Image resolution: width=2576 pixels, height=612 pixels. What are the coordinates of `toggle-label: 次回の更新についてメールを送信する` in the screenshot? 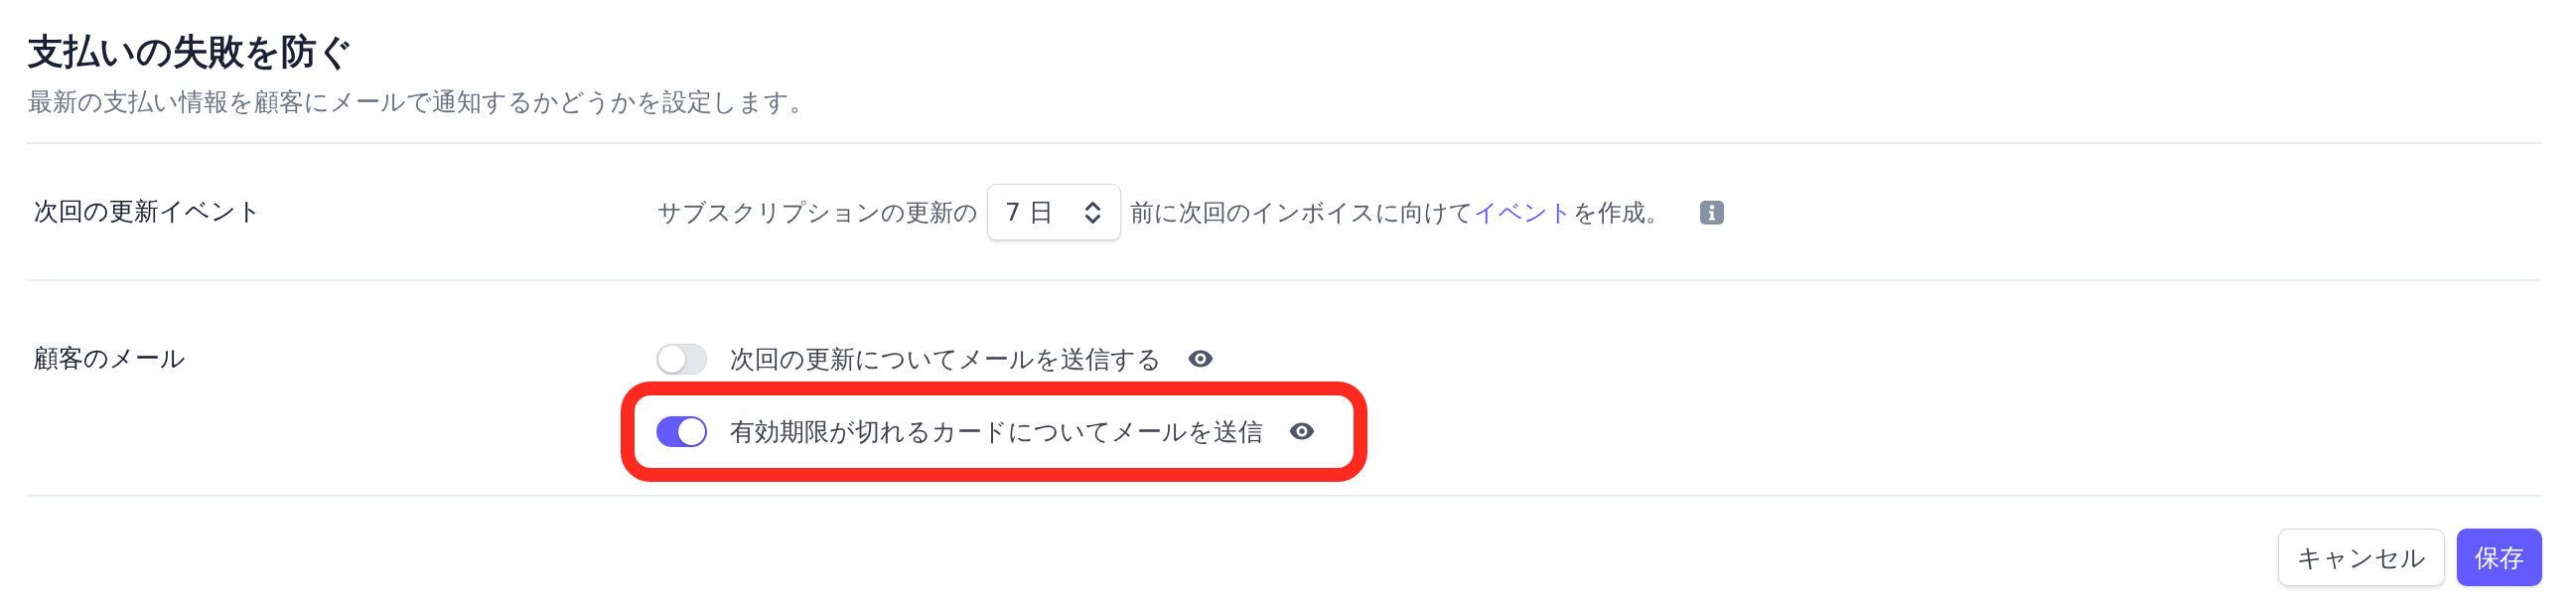 It's located at (946, 359).